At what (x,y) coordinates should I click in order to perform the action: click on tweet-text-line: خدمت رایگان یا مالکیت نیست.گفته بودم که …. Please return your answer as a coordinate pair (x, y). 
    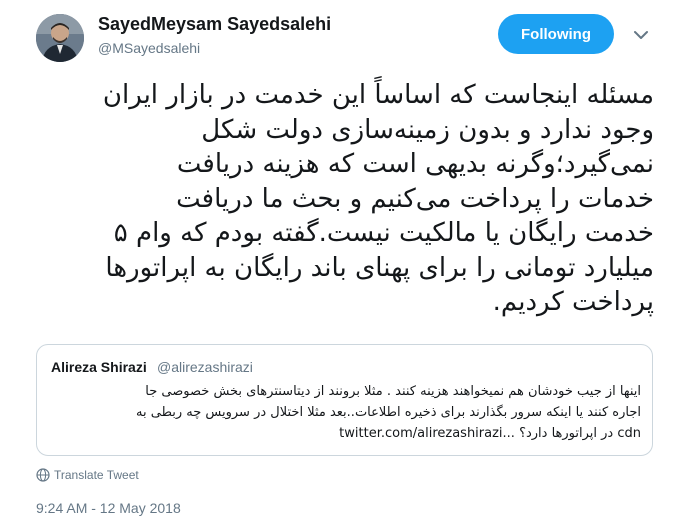
    Looking at the image, I should click on (383, 233).